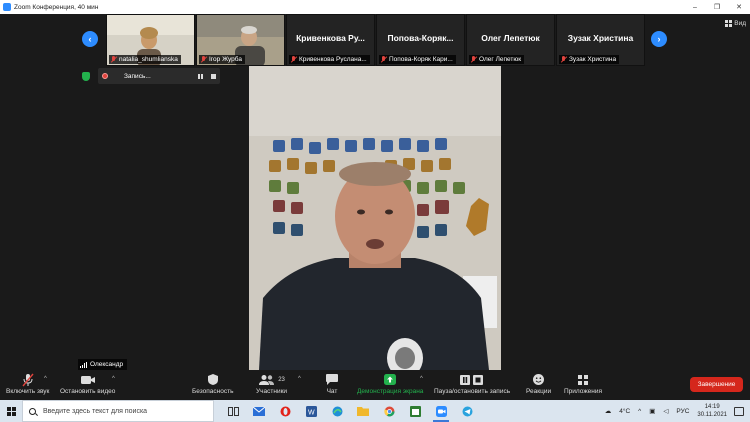  I want to click on chevron-right-icon: ›, so click(659, 39).